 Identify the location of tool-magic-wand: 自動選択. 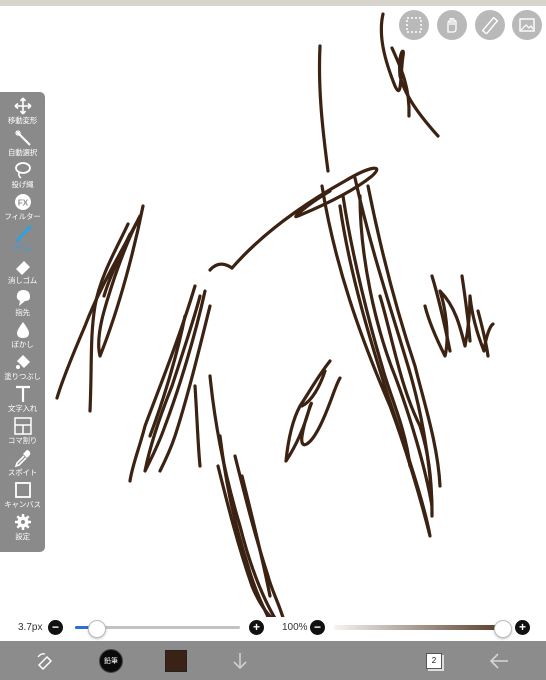
(22, 144).